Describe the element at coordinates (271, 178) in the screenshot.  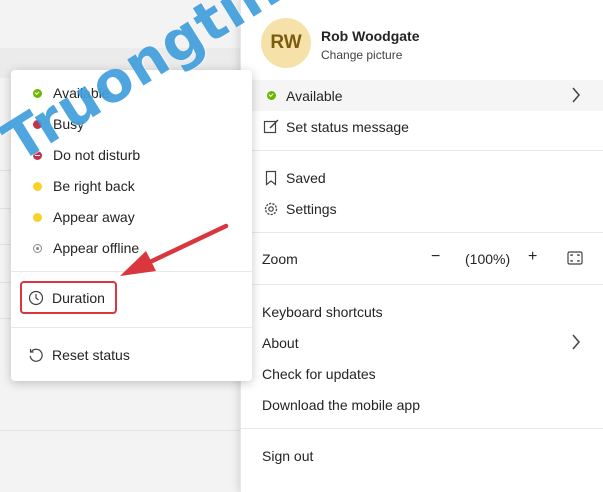
I see `bookmark-icon` at that location.